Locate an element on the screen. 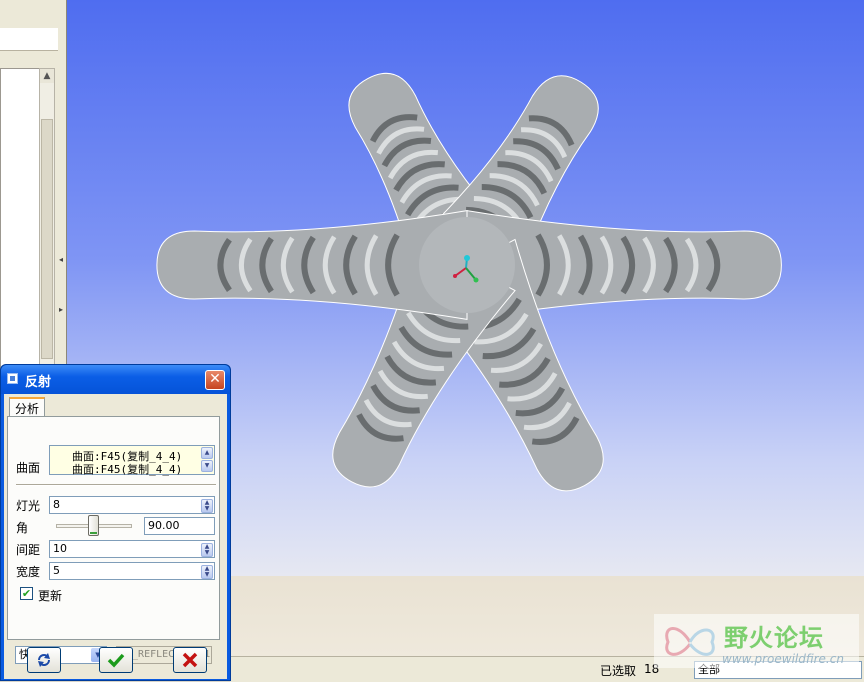  selected-label: 已选取 is located at coordinates (618, 671).